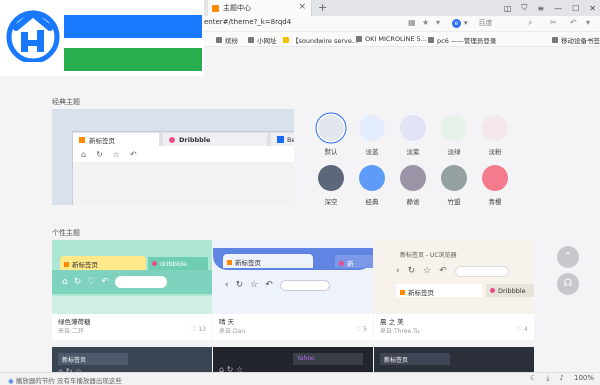 This screenshot has height=385, width=600. What do you see at coordinates (547, 378) in the screenshot?
I see `download-icon: ⤓` at bounding box center [547, 378].